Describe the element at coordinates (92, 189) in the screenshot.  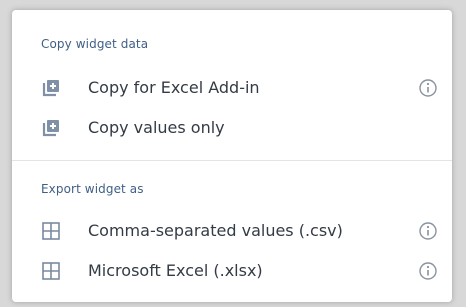
I see `export-section-title: Export widget as` at that location.